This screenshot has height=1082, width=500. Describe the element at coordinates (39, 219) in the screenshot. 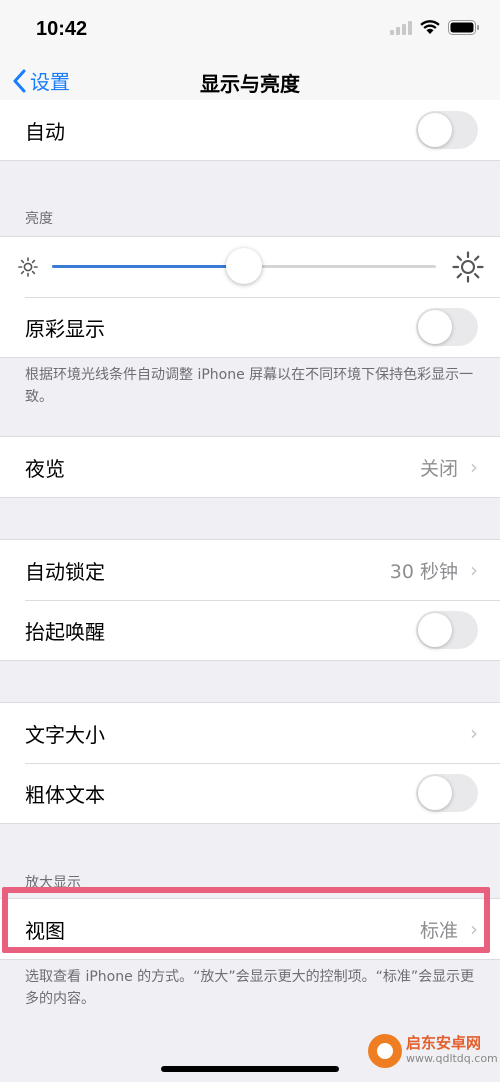

I see `brightness-header: 亮度` at that location.